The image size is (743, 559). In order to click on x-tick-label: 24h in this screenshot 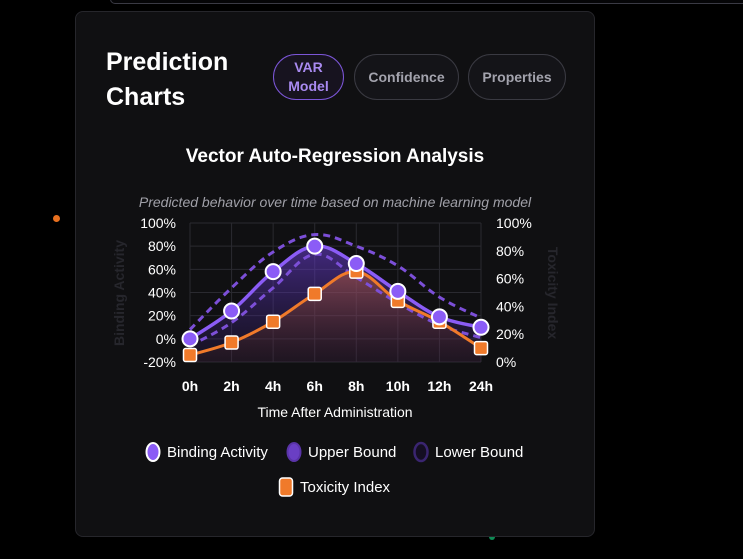, I will do `click(481, 386)`.